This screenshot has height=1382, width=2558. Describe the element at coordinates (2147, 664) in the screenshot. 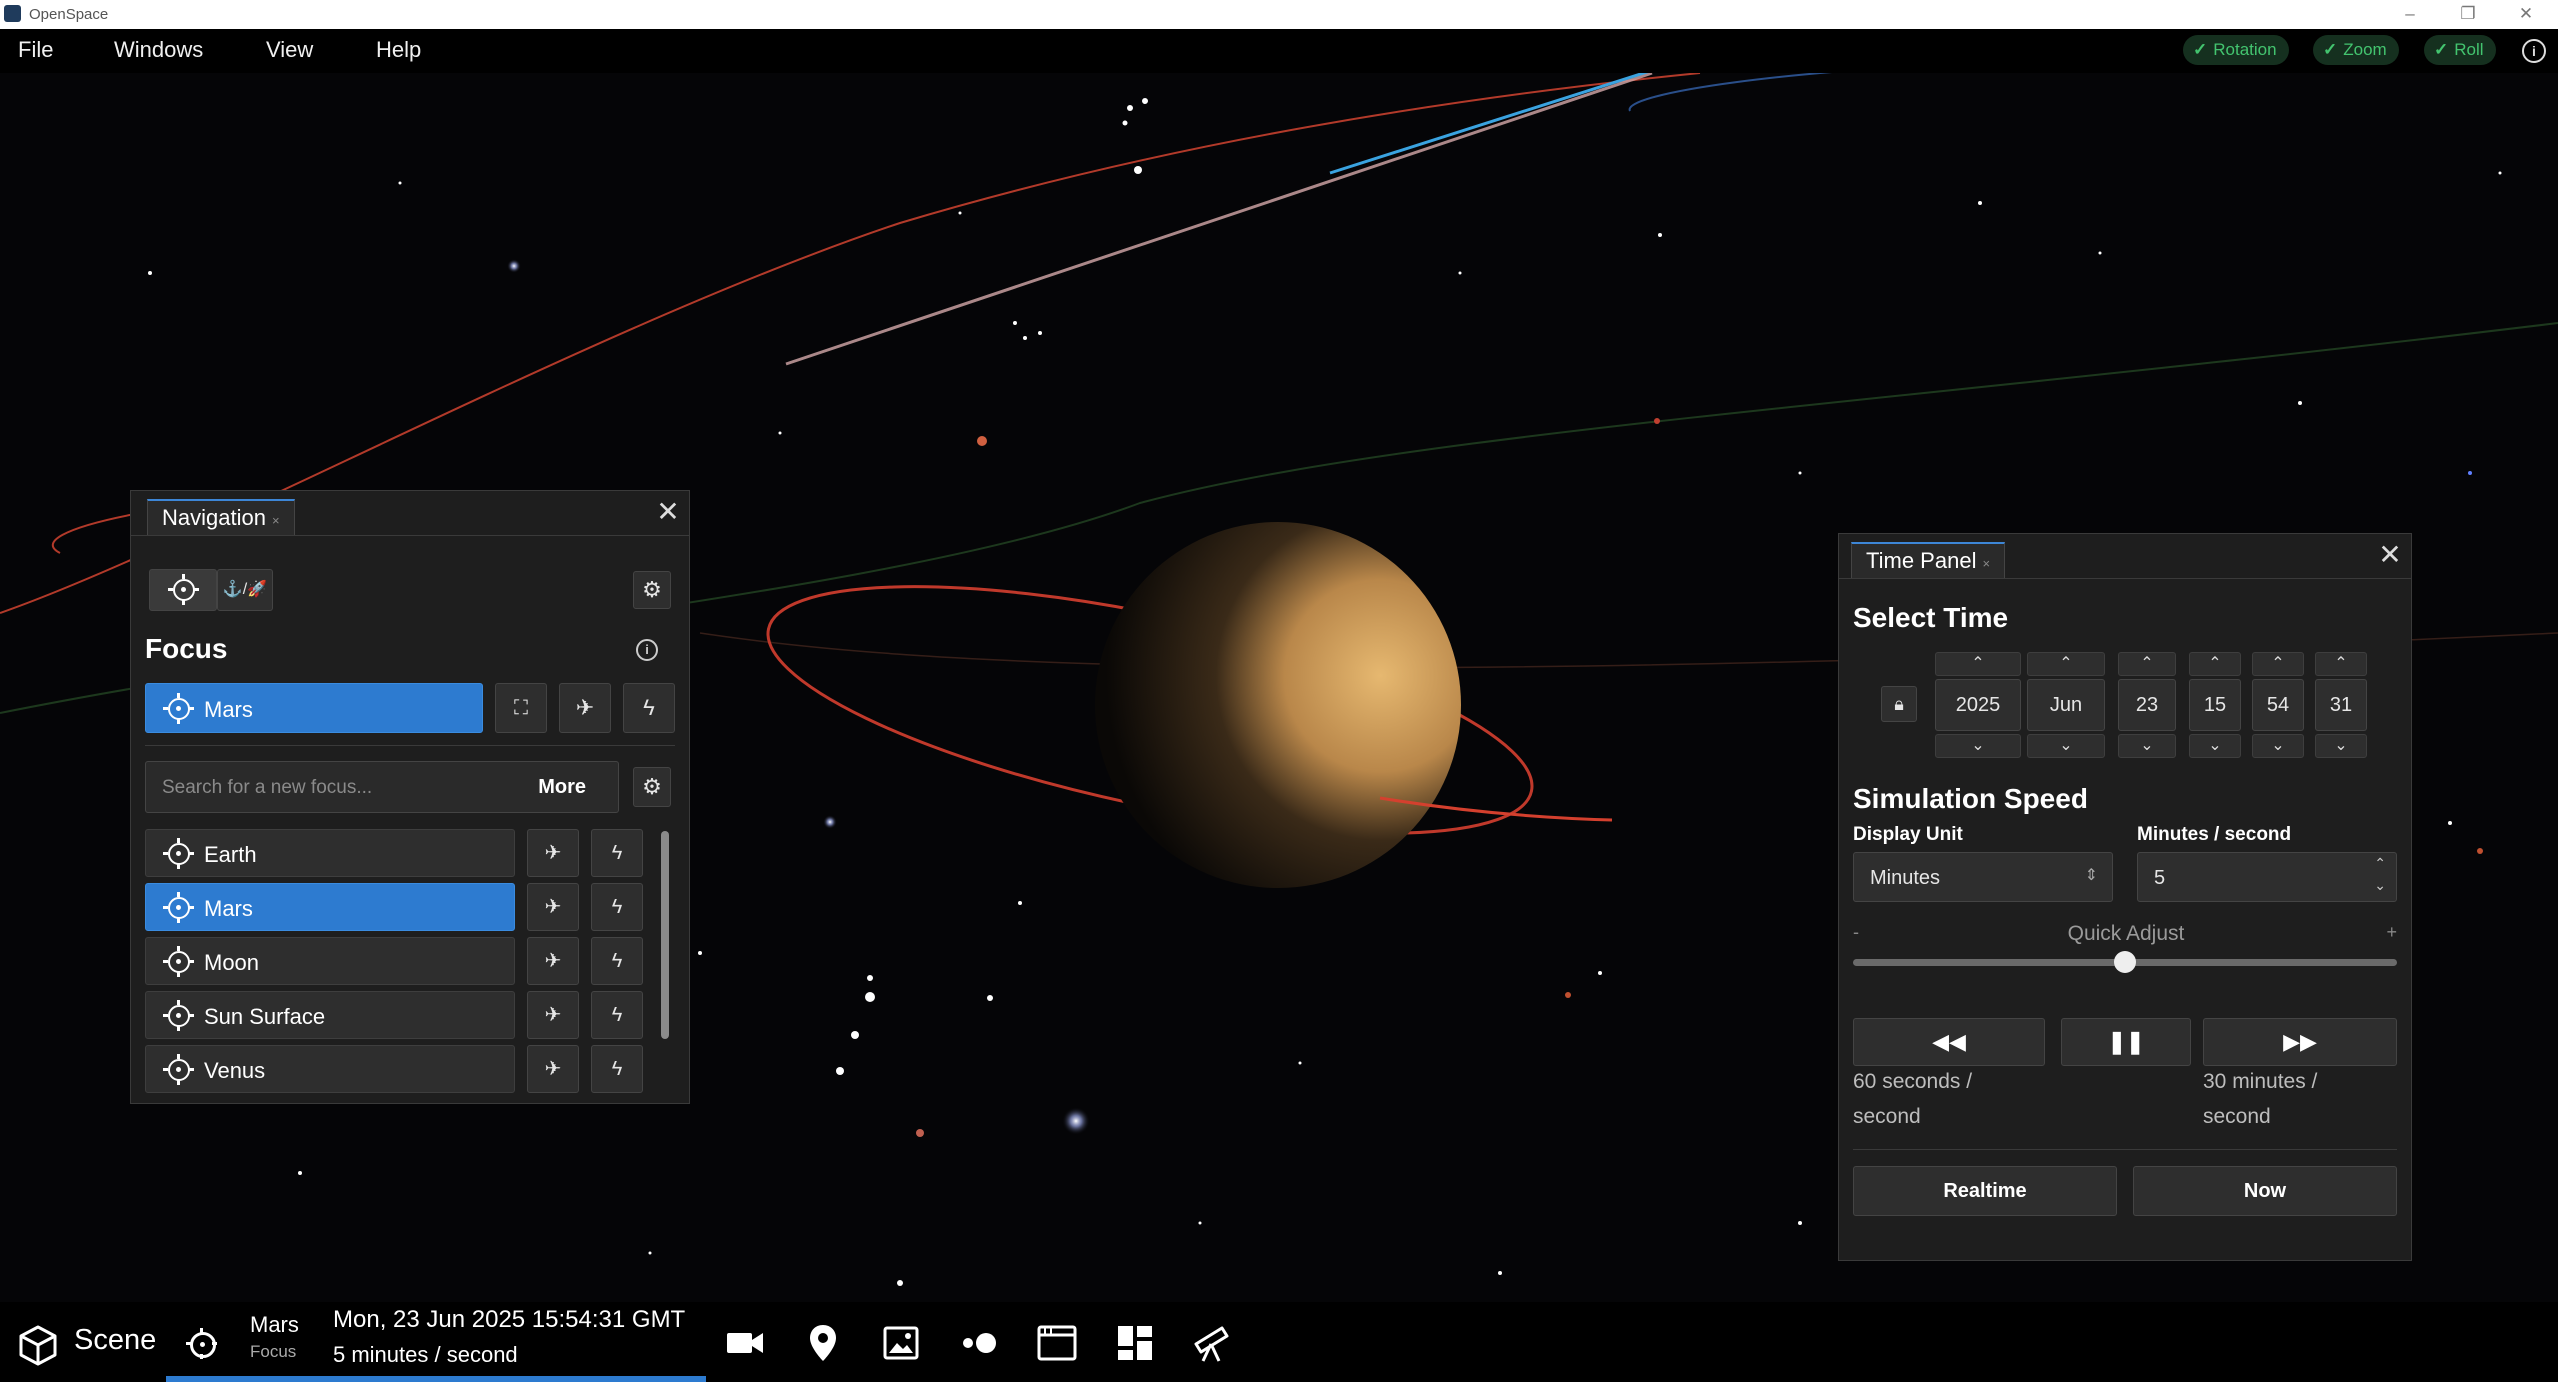

I see `day-increment-button: ⌃` at that location.